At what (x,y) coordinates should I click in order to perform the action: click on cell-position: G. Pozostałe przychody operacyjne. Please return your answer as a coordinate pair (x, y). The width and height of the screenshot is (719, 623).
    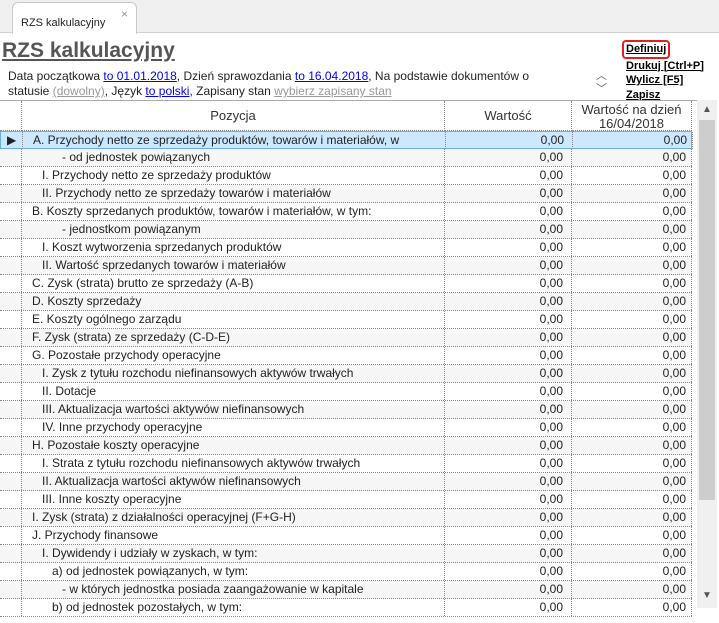
    Looking at the image, I should click on (233, 355).